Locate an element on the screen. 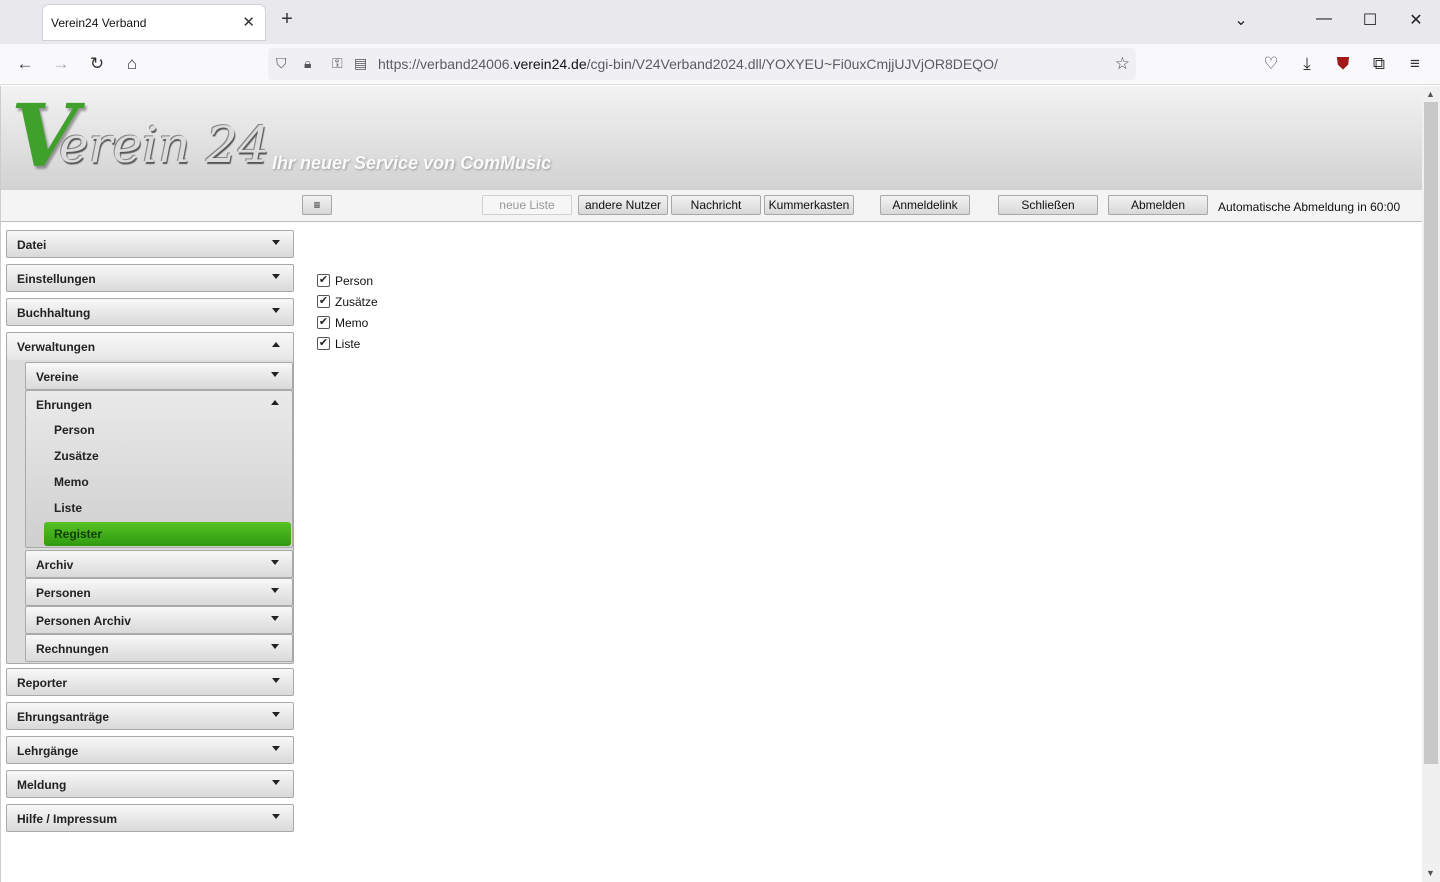 This screenshot has width=1440, height=882. maximize-icon: ☐ is located at coordinates (1370, 20).